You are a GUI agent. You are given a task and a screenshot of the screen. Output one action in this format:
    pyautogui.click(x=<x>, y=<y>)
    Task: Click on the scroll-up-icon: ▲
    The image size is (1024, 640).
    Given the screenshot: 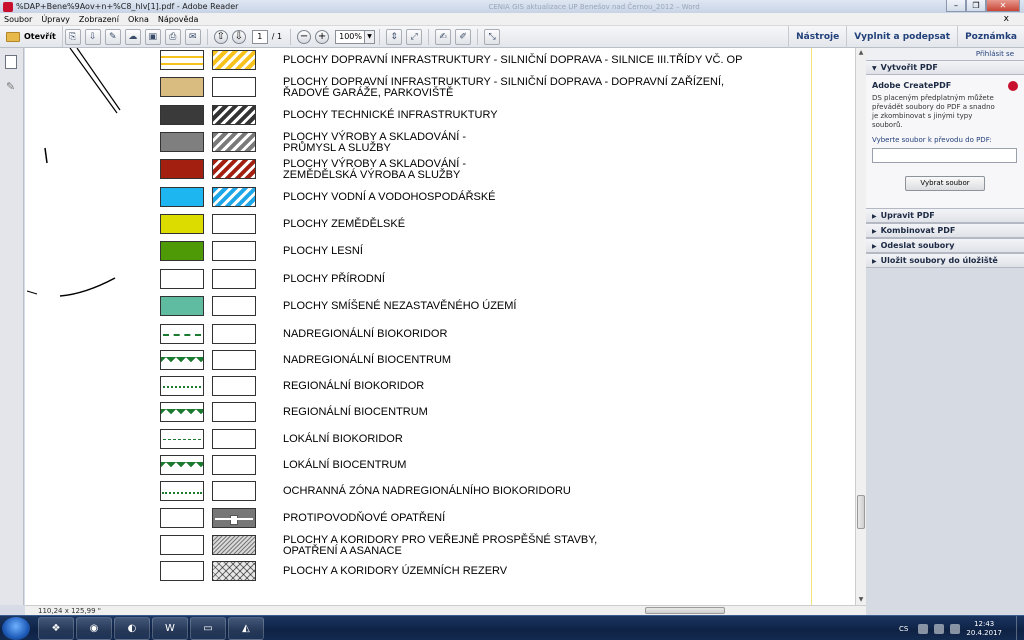 What is the action you would take?
    pyautogui.click(x=861, y=53)
    